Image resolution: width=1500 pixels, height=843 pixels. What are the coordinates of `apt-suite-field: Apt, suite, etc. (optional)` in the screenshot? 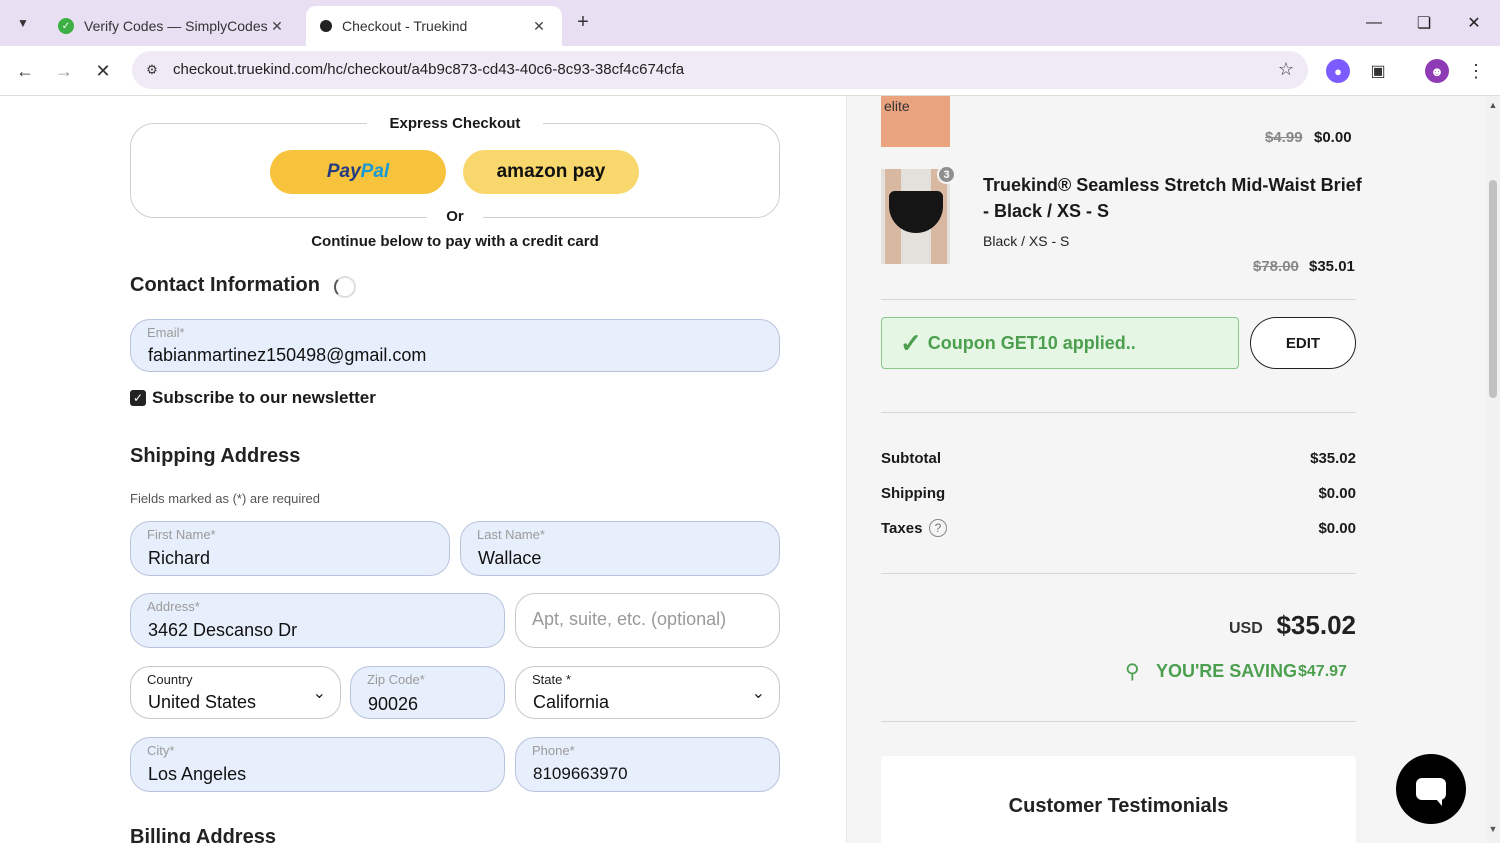 It's located at (647, 620).